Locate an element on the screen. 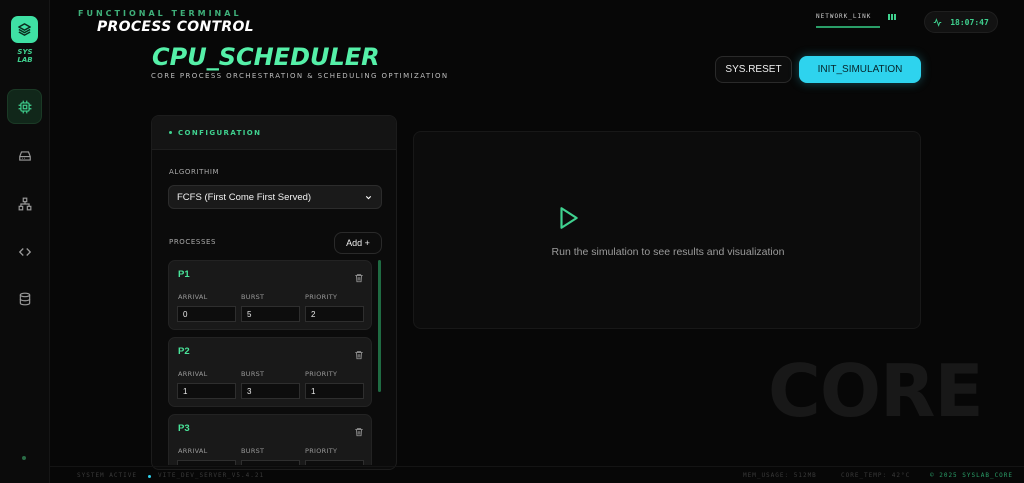 The image size is (1024, 483). footer-status: SYSTEM ACTIVE is located at coordinates (107, 475).